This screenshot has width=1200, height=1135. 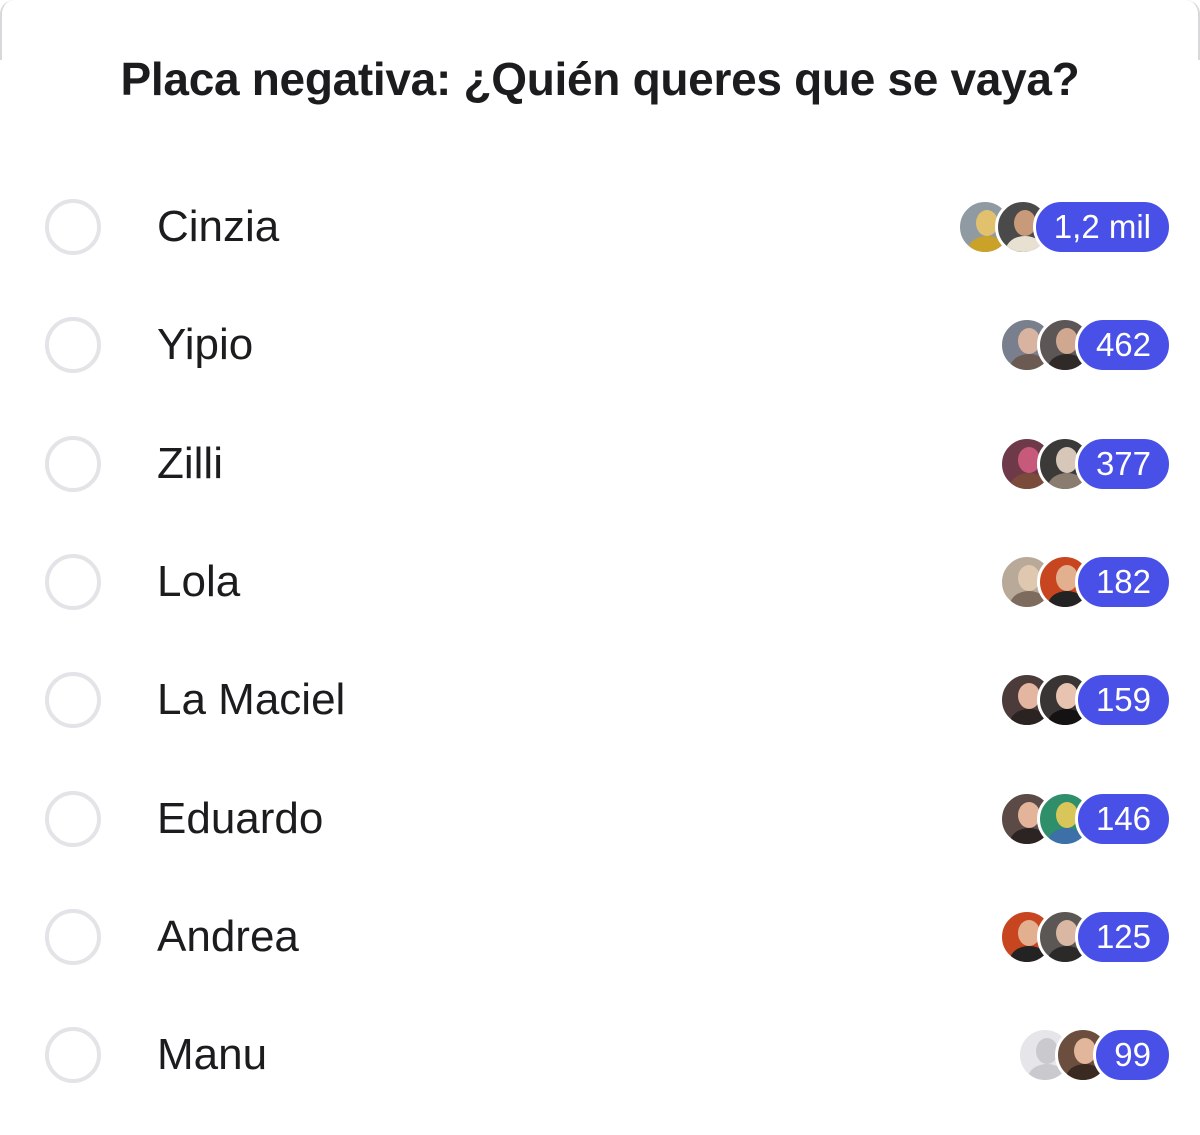 What do you see at coordinates (1132, 1055) in the screenshot?
I see `vote-count-badge: 99` at bounding box center [1132, 1055].